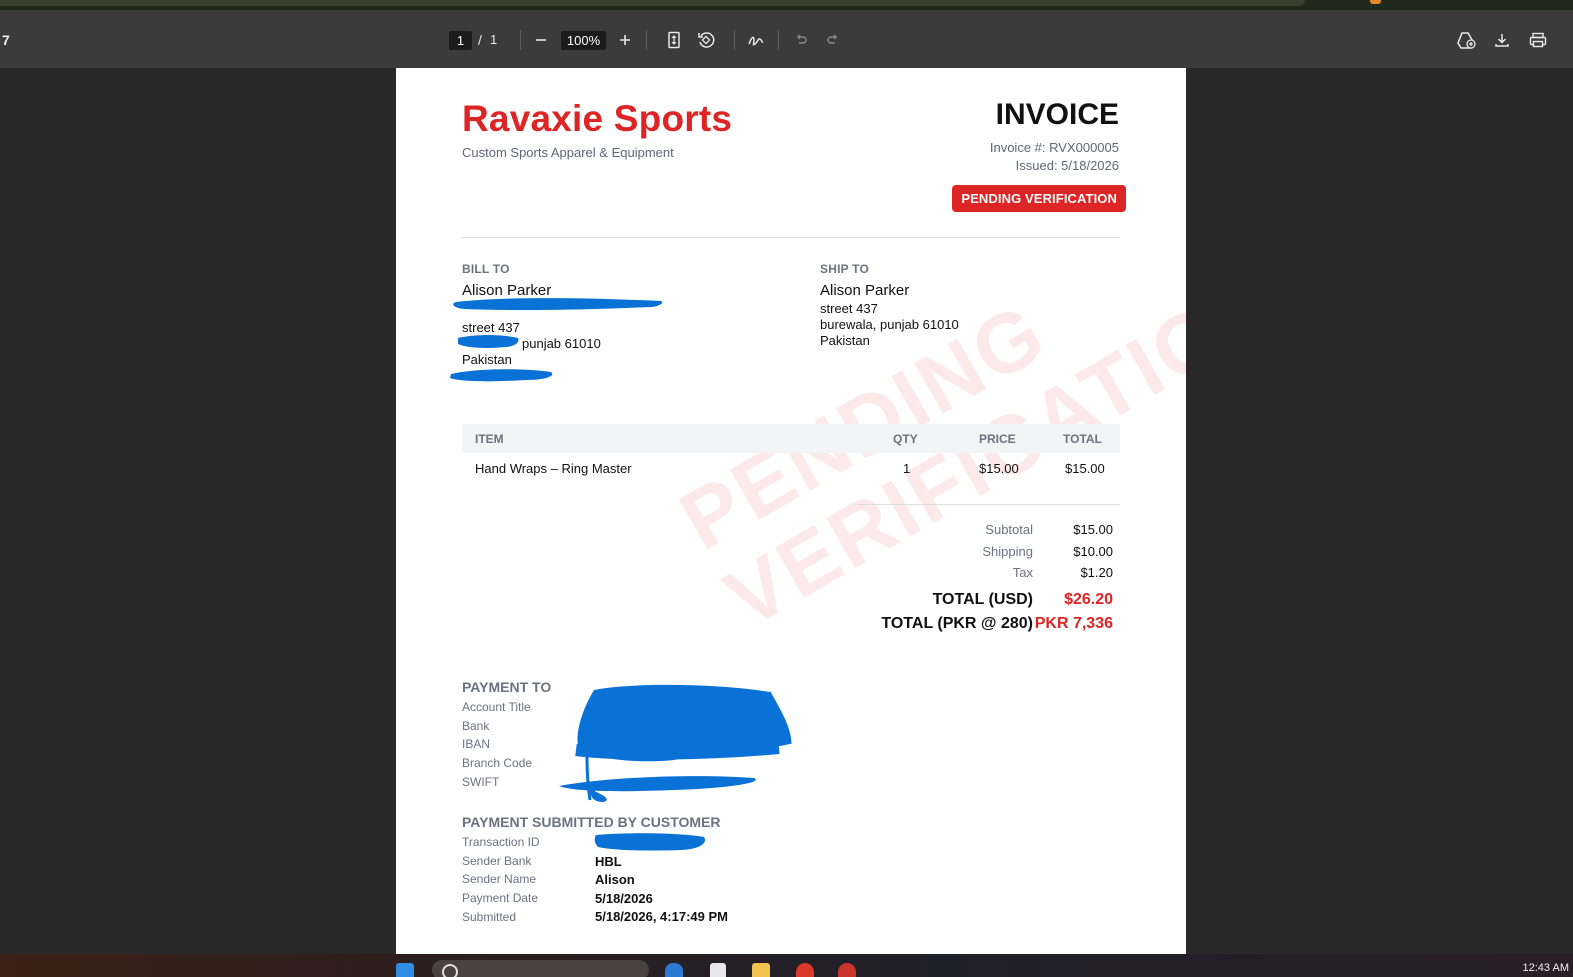 The height and width of the screenshot is (977, 1573). I want to click on bill-to-street: street 437, so click(491, 327).